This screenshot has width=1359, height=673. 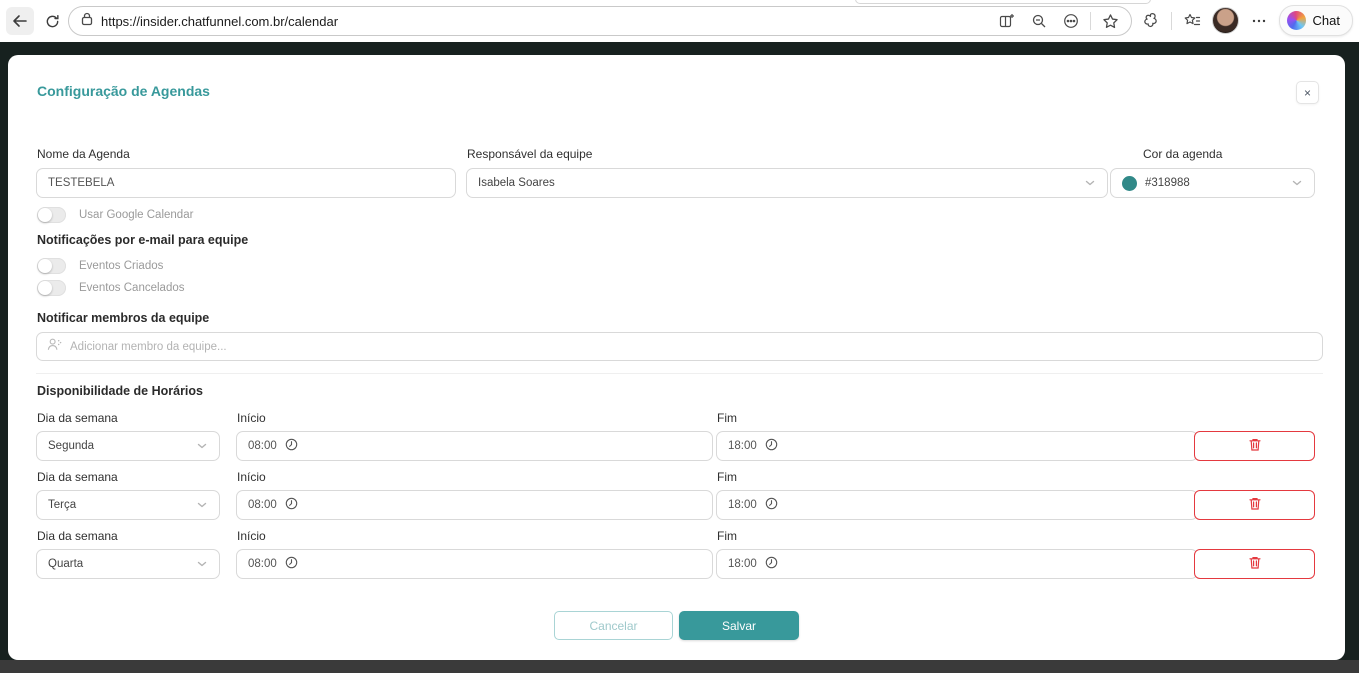 I want to click on split-screen-icon, so click(x=1007, y=21).